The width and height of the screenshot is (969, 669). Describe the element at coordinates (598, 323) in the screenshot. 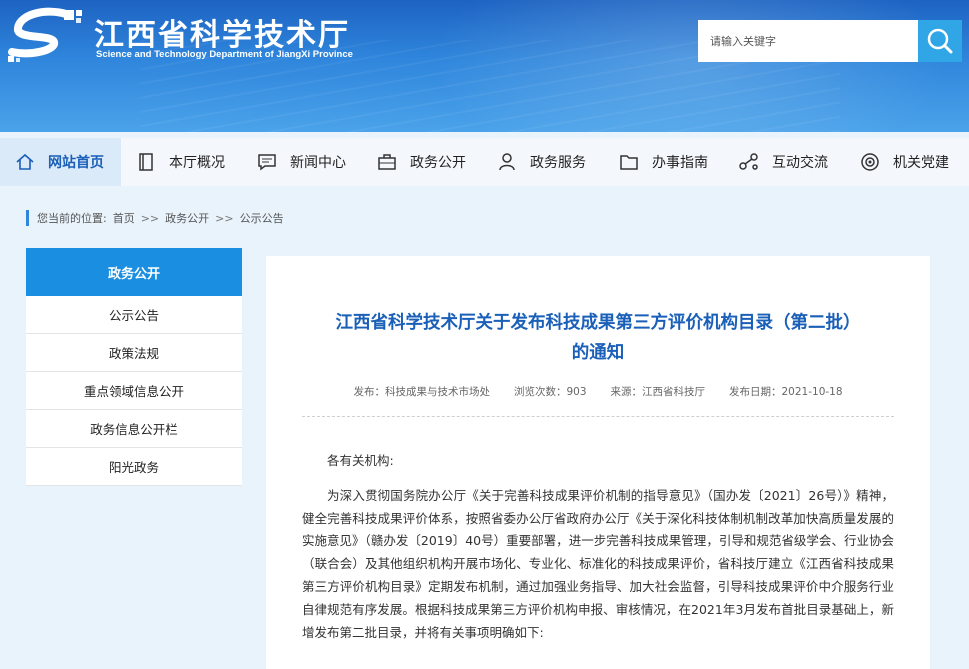

I see `article-title-line: 江西省科学技术厅关于发布科技成果第三方评价机构目录（第二批）` at that location.